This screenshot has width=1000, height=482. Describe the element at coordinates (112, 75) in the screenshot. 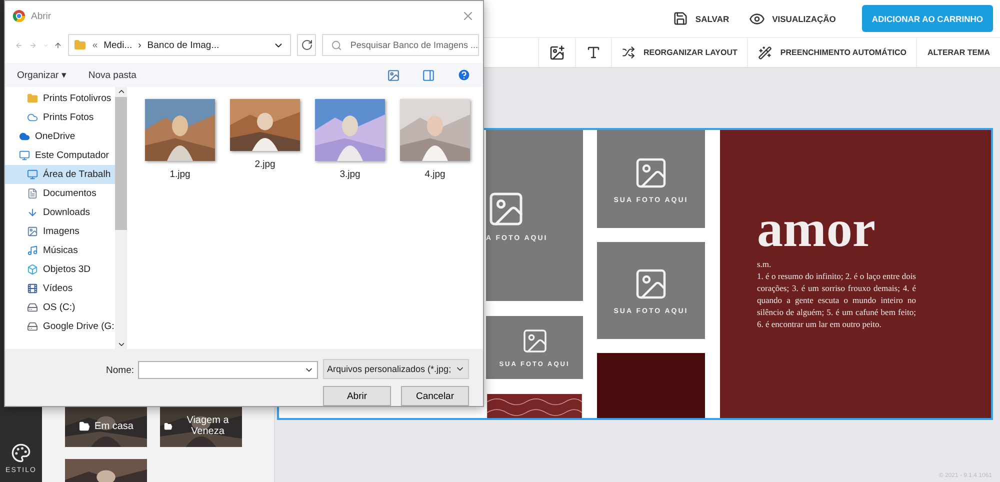

I see `new-folder-button: Nova pasta` at that location.